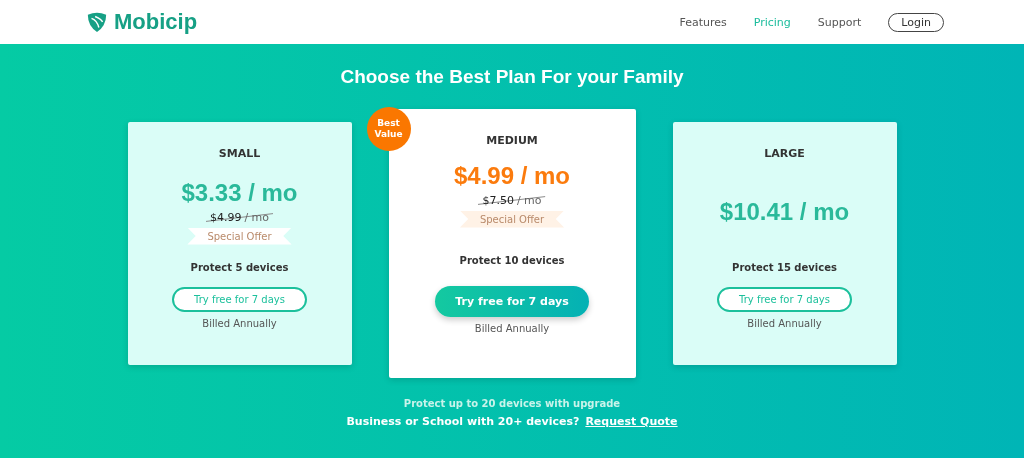 This screenshot has width=1024, height=458. What do you see at coordinates (225, 217) in the screenshot?
I see `old-price: $4.99` at bounding box center [225, 217].